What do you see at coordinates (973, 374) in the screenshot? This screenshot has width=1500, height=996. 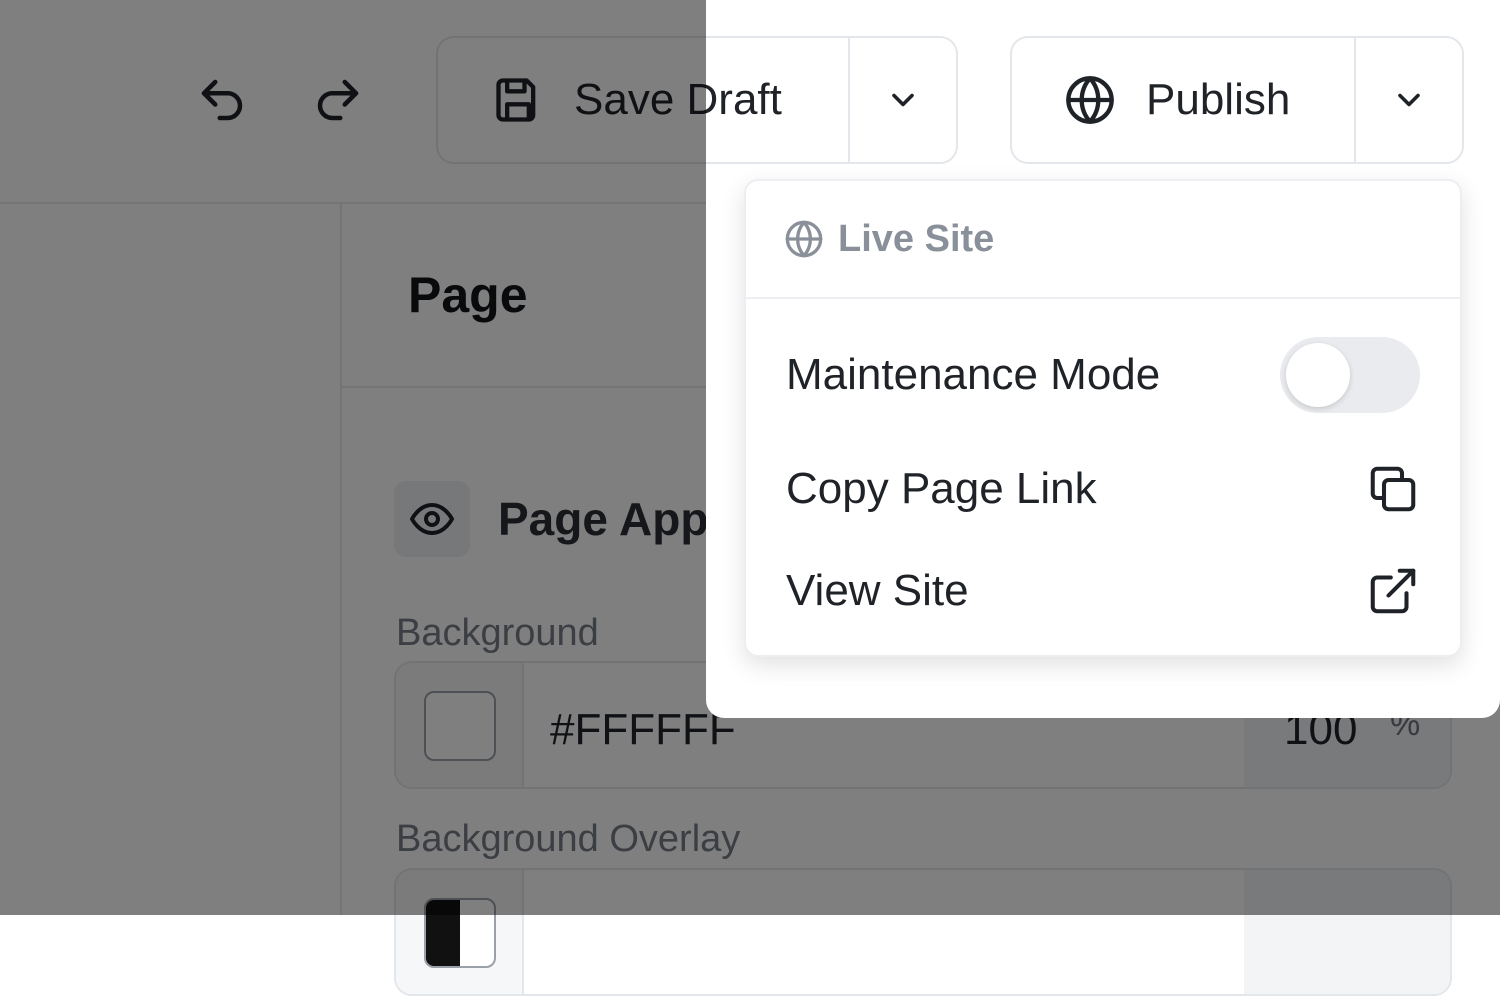 I see `menu-item-label: Maintenance Mode` at bounding box center [973, 374].